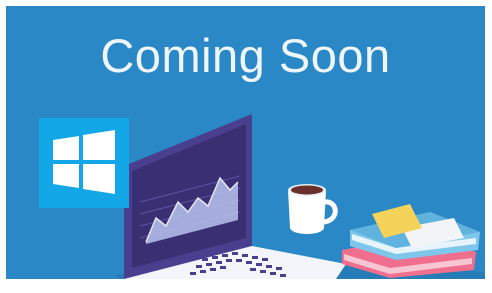 The image size is (492, 293). Describe the element at coordinates (330, 212) in the screenshot. I see `mug-handle` at that location.